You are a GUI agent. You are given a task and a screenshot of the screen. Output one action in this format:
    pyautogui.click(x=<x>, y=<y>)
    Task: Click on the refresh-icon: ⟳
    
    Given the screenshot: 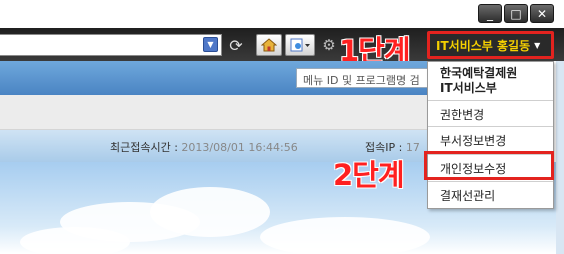 What is the action you would take?
    pyautogui.click(x=236, y=45)
    